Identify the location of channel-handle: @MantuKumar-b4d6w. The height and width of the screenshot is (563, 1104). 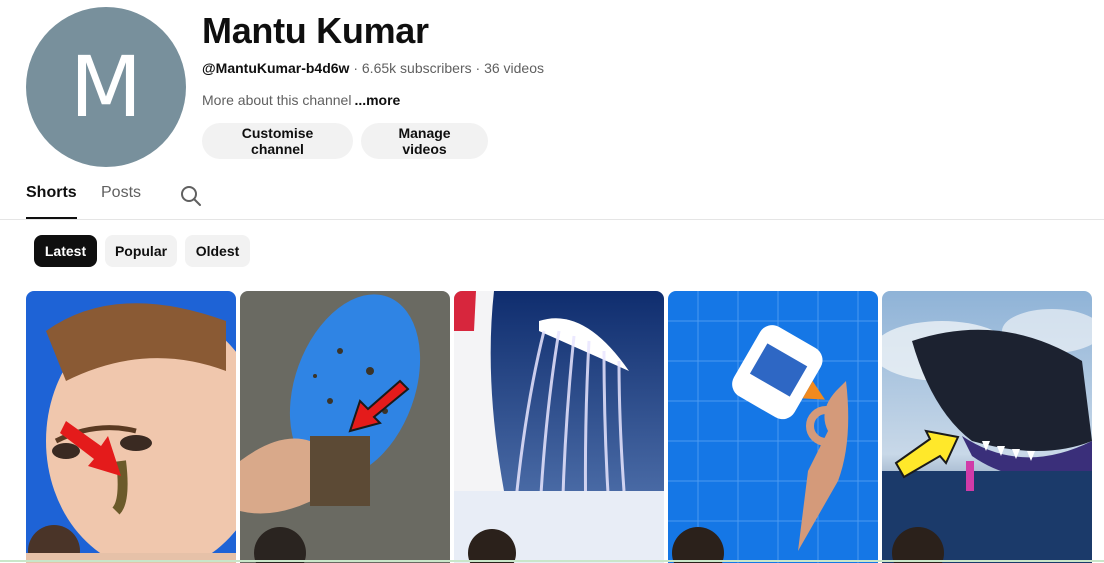
(276, 68).